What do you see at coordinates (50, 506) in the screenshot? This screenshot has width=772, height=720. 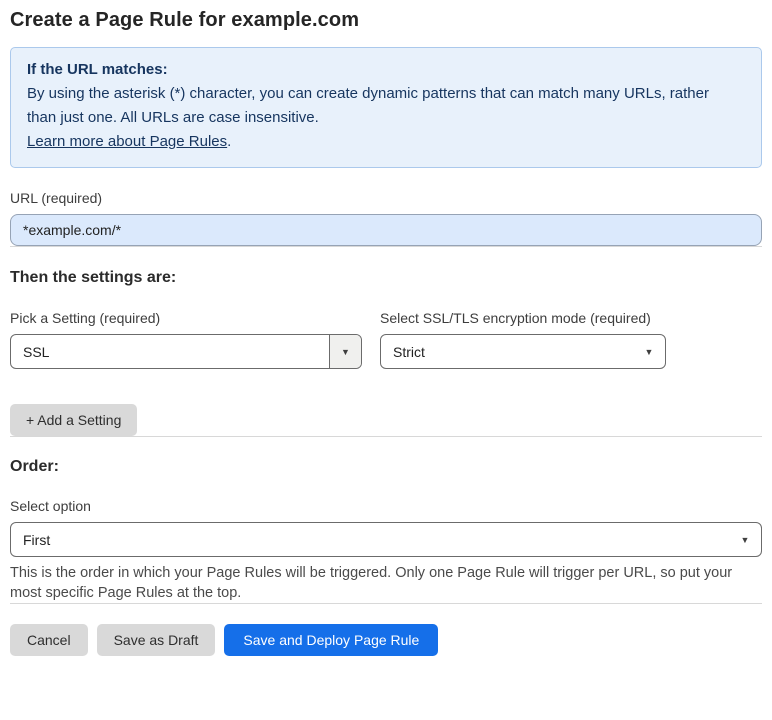 I see `order-select-label: Select option` at bounding box center [50, 506].